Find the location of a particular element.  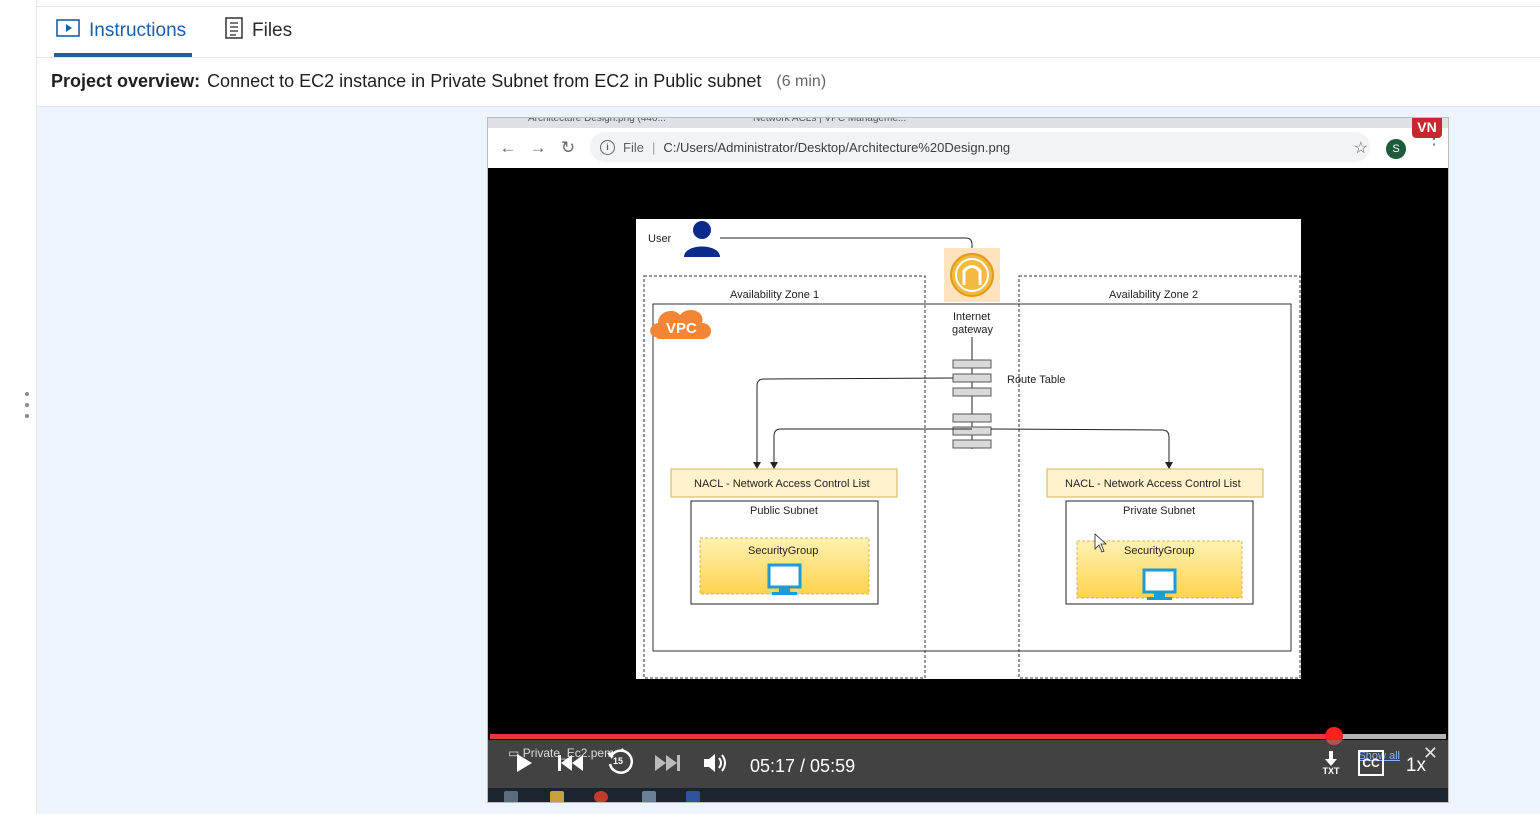

brand-logo: VN is located at coordinates (1427, 128).